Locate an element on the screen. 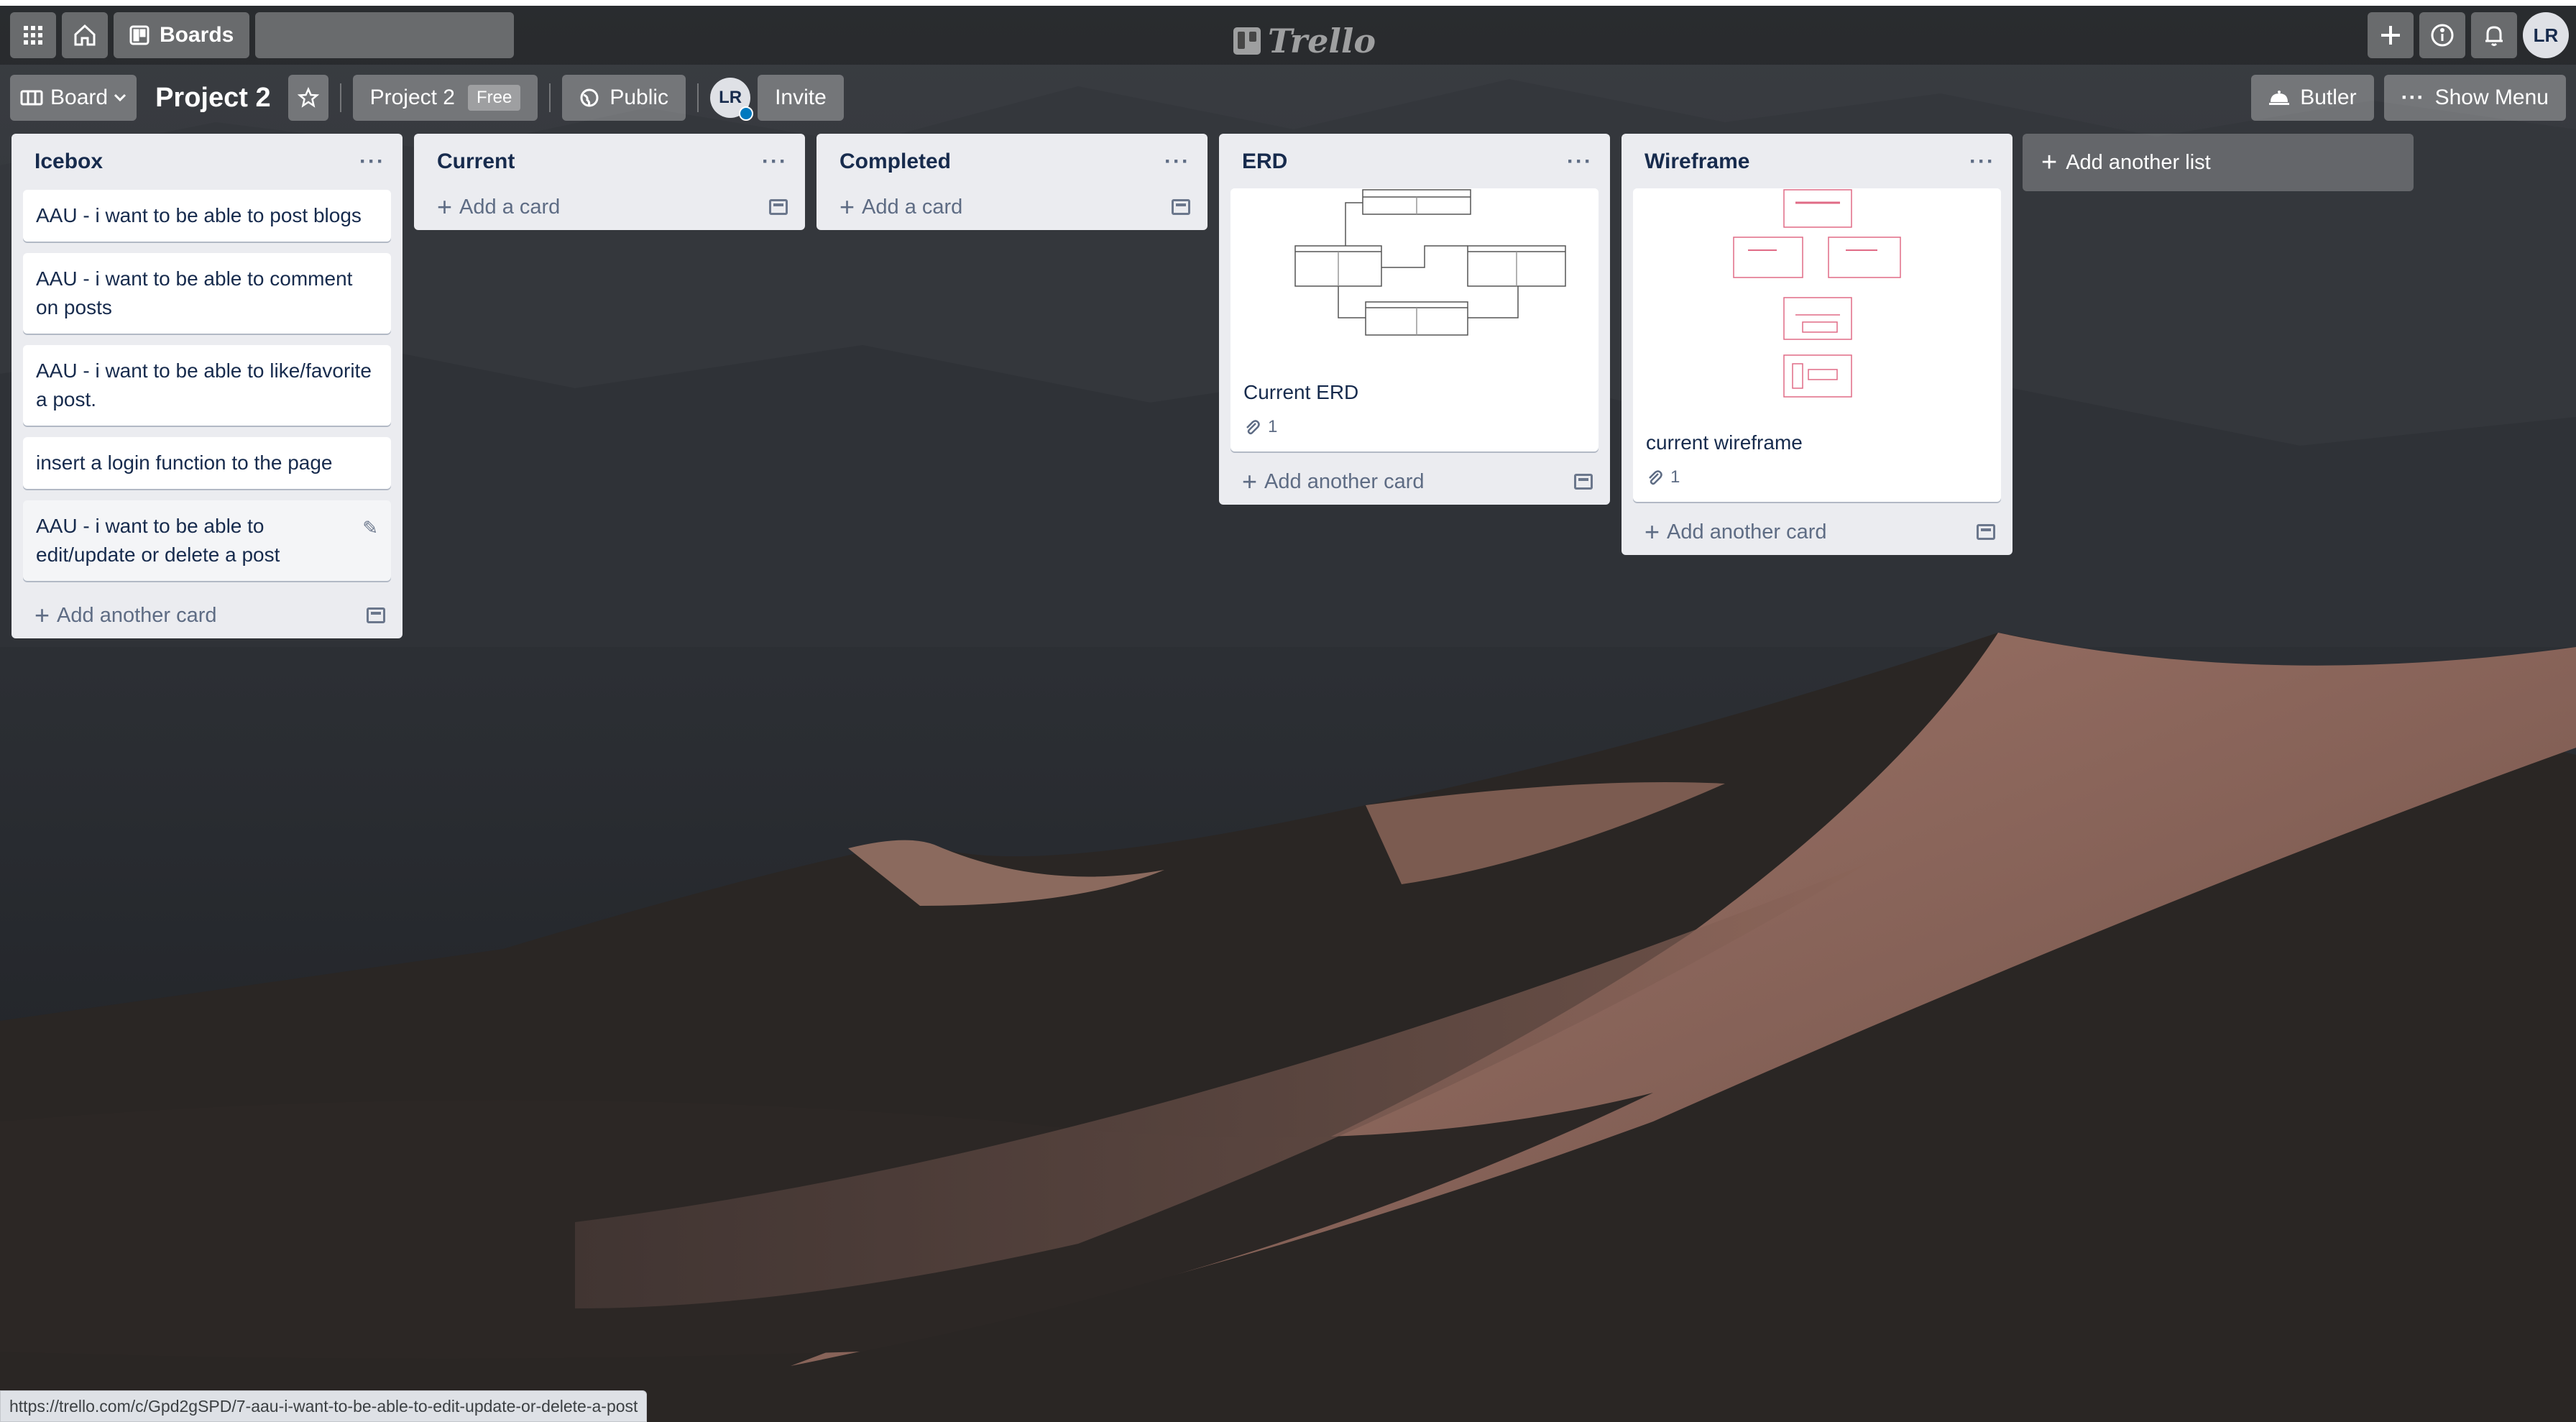 The image size is (2576, 1422). invite-button: Invite is located at coordinates (801, 98).